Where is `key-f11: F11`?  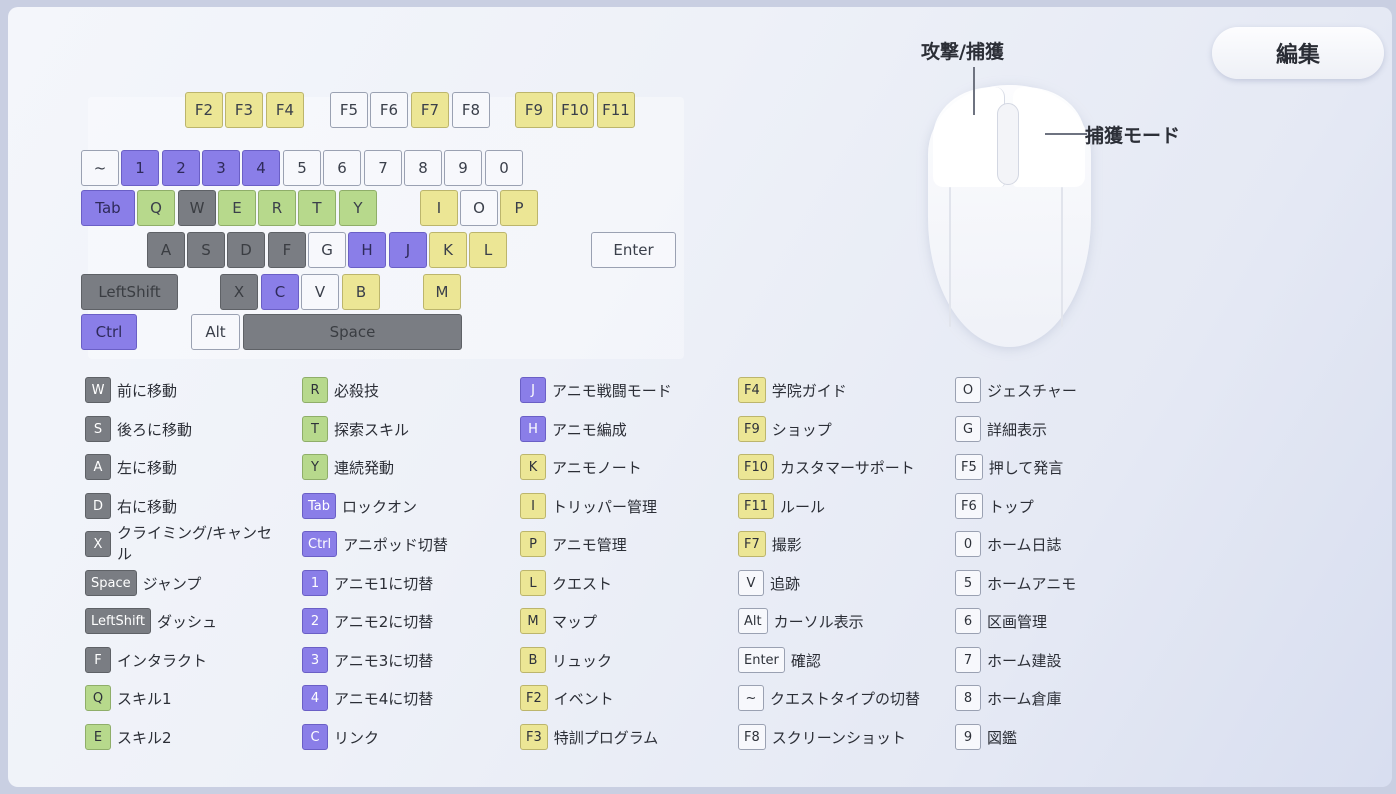 key-f11: F11 is located at coordinates (616, 110).